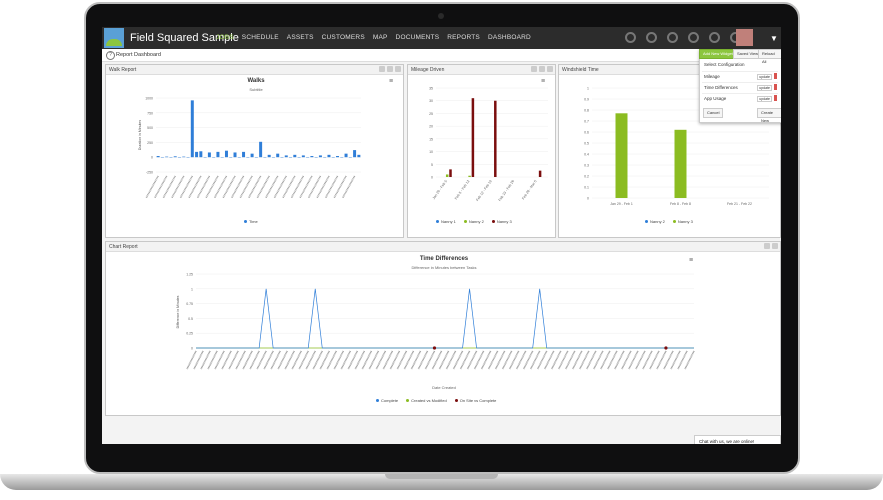 This screenshot has height=500, width=883. What do you see at coordinates (769, 56) in the screenshot?
I see `reload-all-button: Reload All` at bounding box center [769, 56].